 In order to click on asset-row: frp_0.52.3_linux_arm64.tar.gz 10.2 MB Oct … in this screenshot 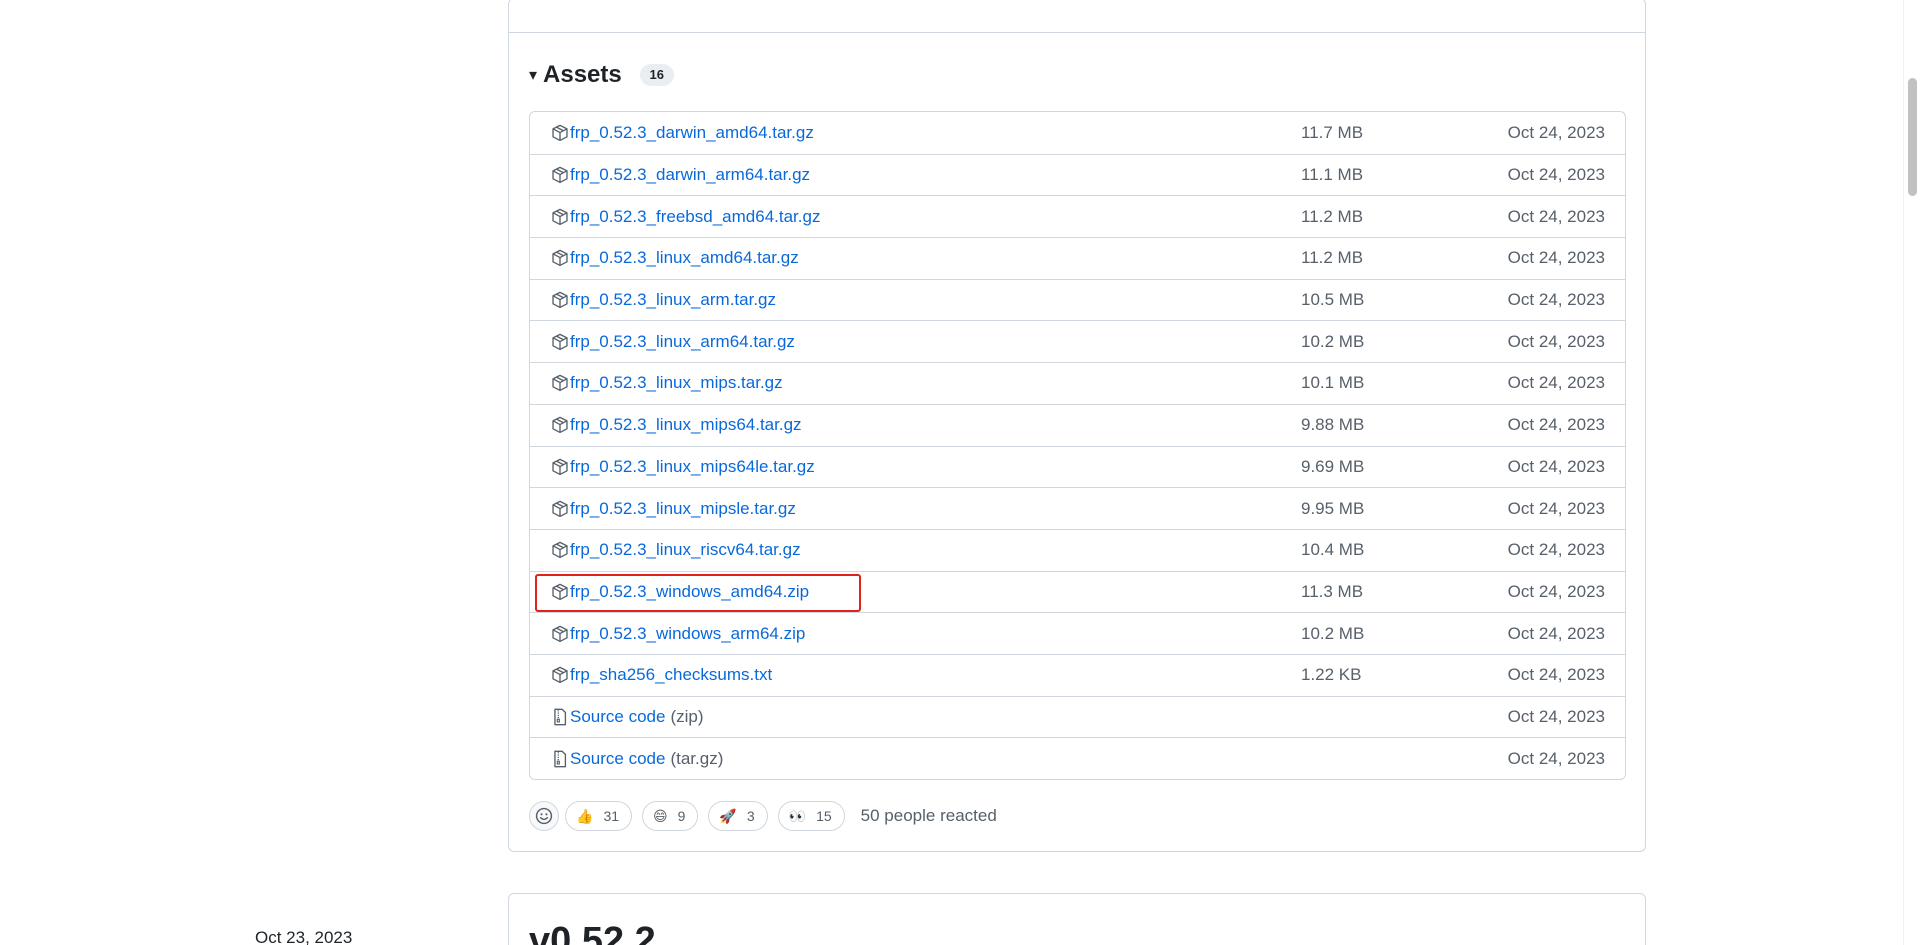, I will do `click(1077, 341)`.